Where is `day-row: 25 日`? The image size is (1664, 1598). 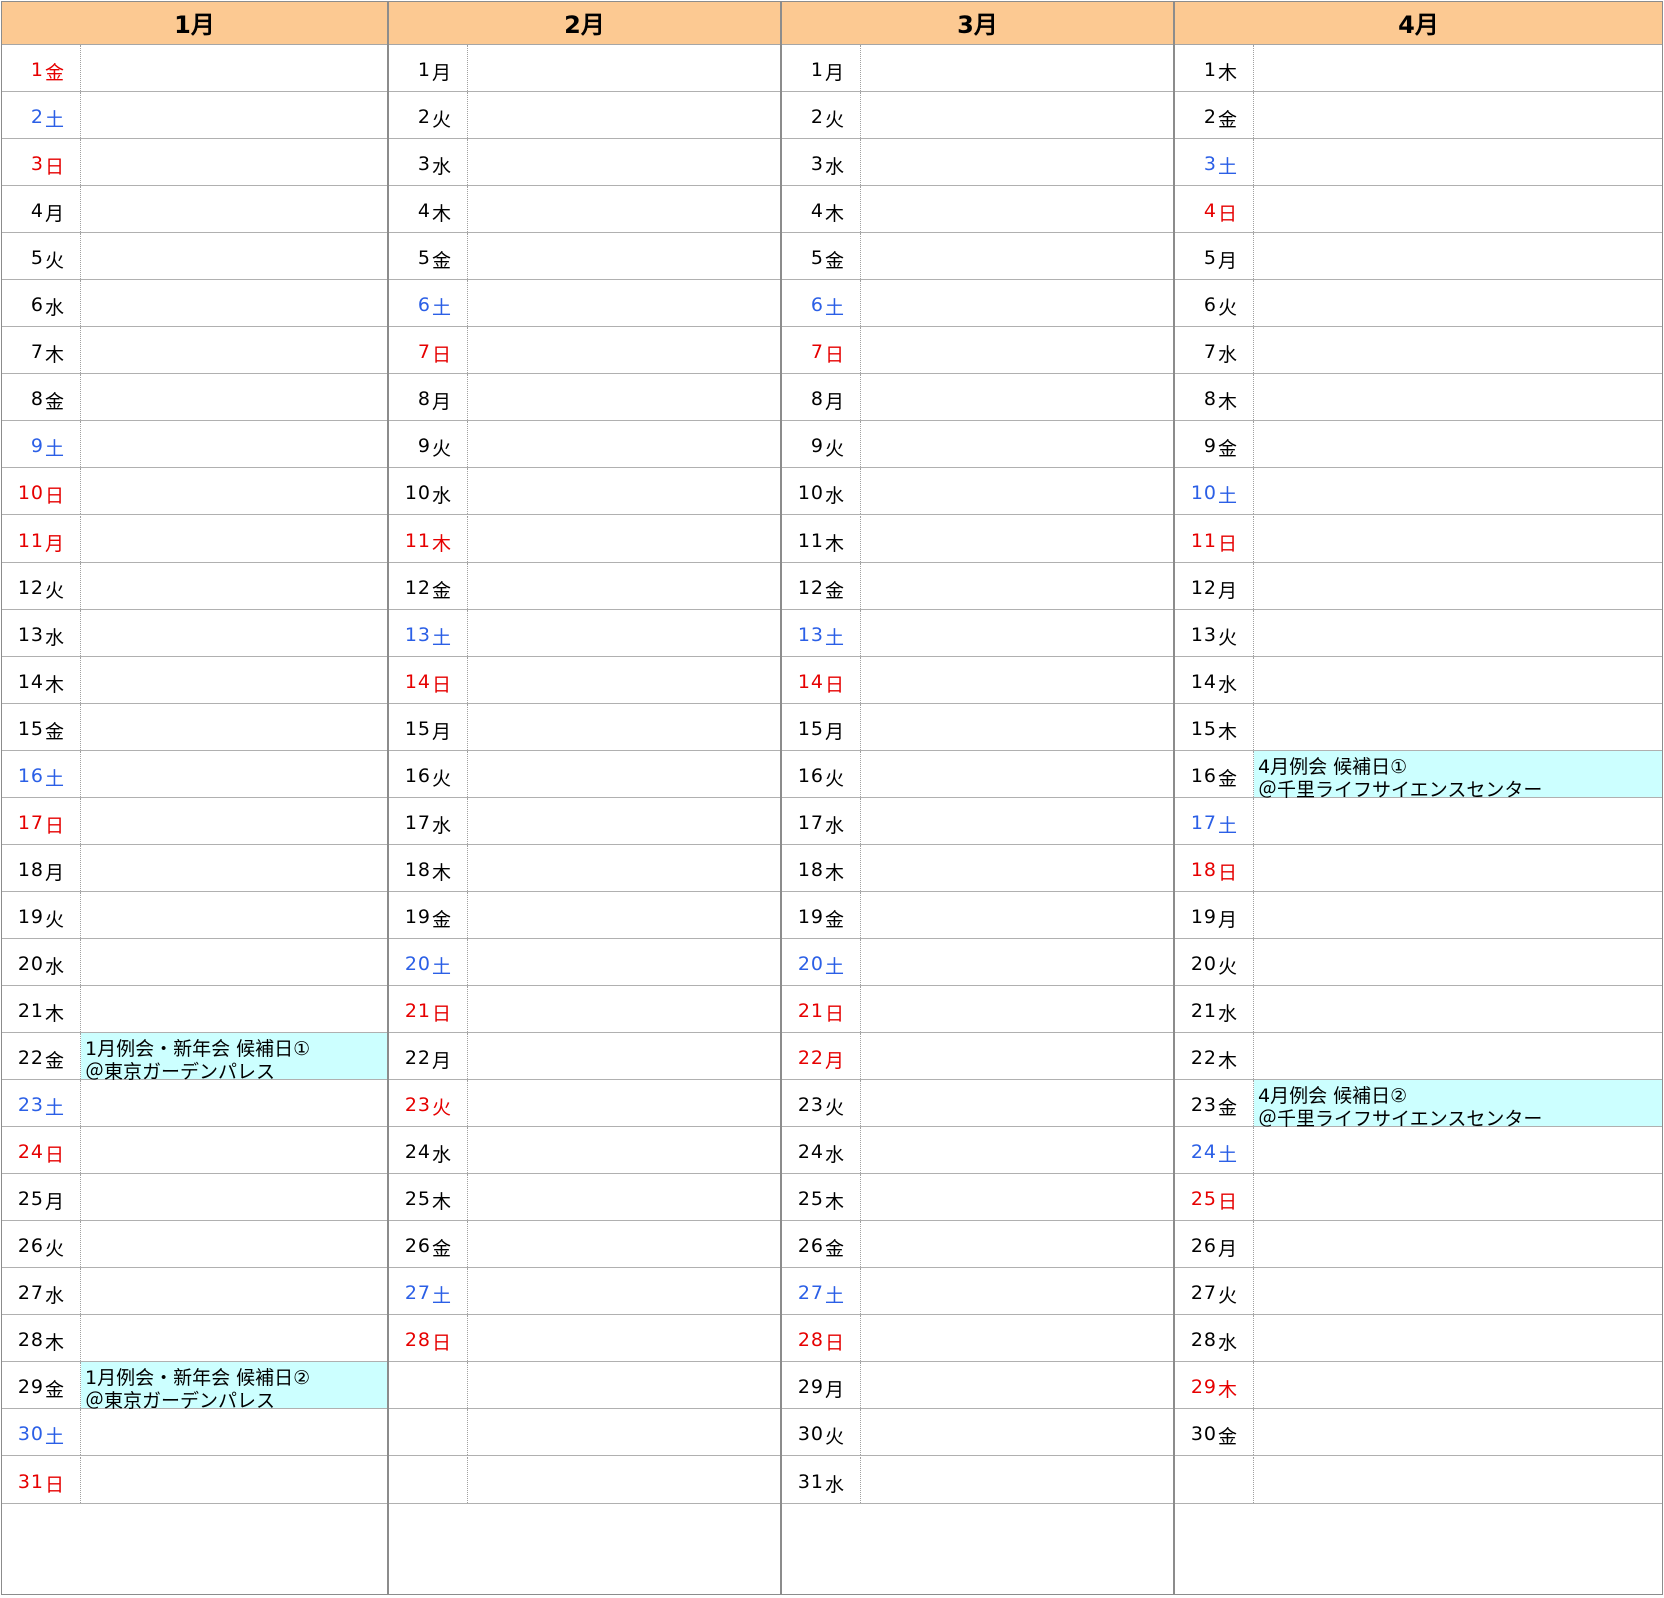
day-row: 25 日 is located at coordinates (1418, 1198).